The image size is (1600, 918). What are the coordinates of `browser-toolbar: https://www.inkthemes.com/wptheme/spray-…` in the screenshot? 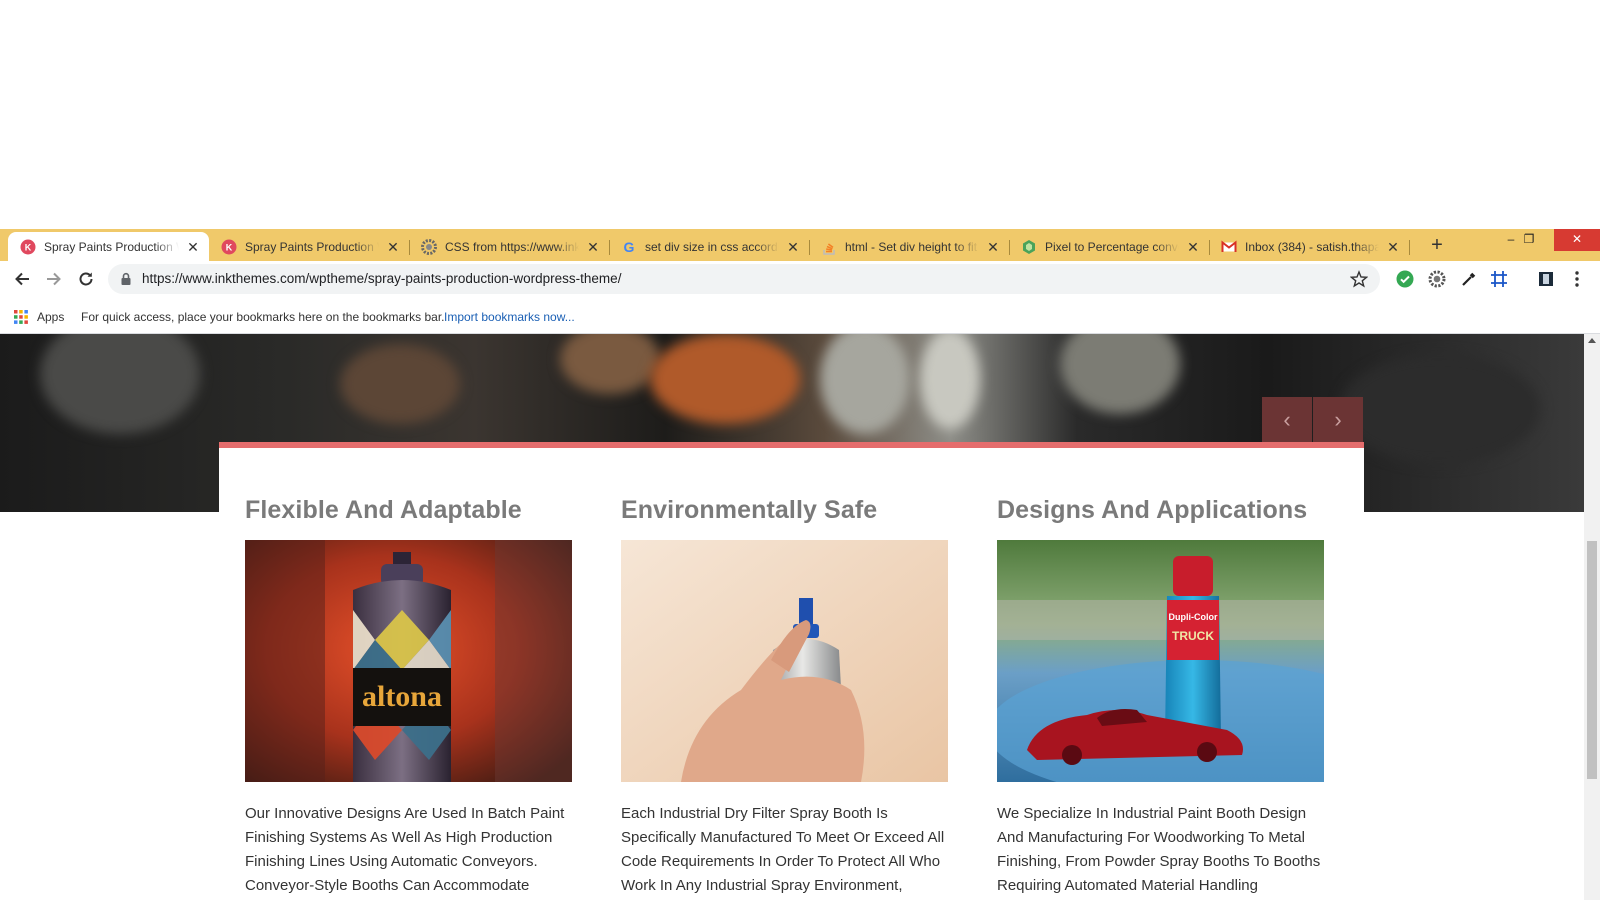 It's located at (800, 279).